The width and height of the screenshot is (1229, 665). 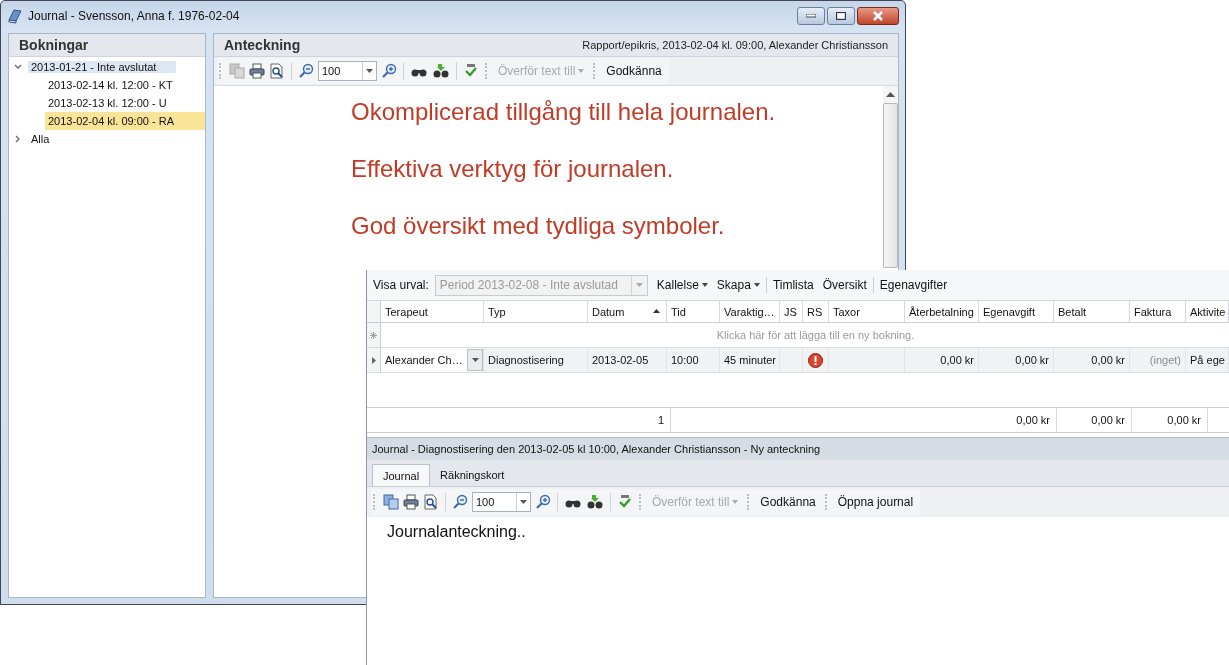 What do you see at coordinates (1158, 360) in the screenshot?
I see `table-cell: (inget)` at bounding box center [1158, 360].